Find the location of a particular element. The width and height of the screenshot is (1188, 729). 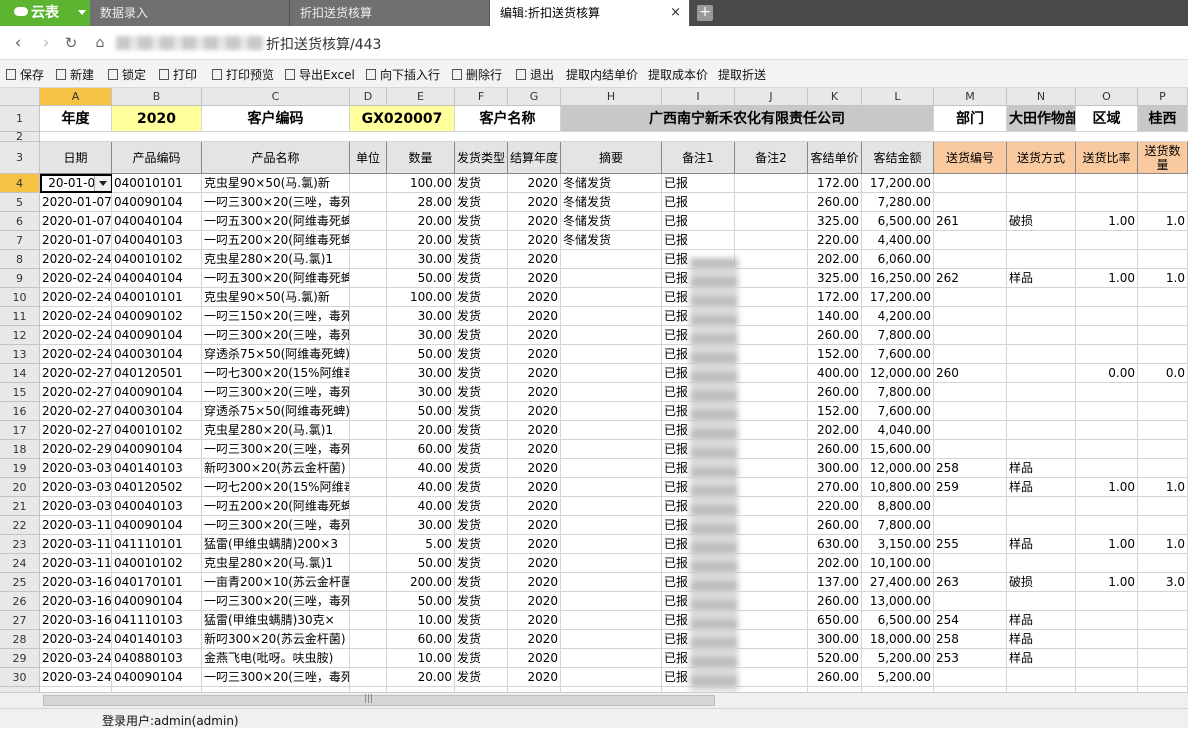

row-header: 10 is located at coordinates (20, 297).